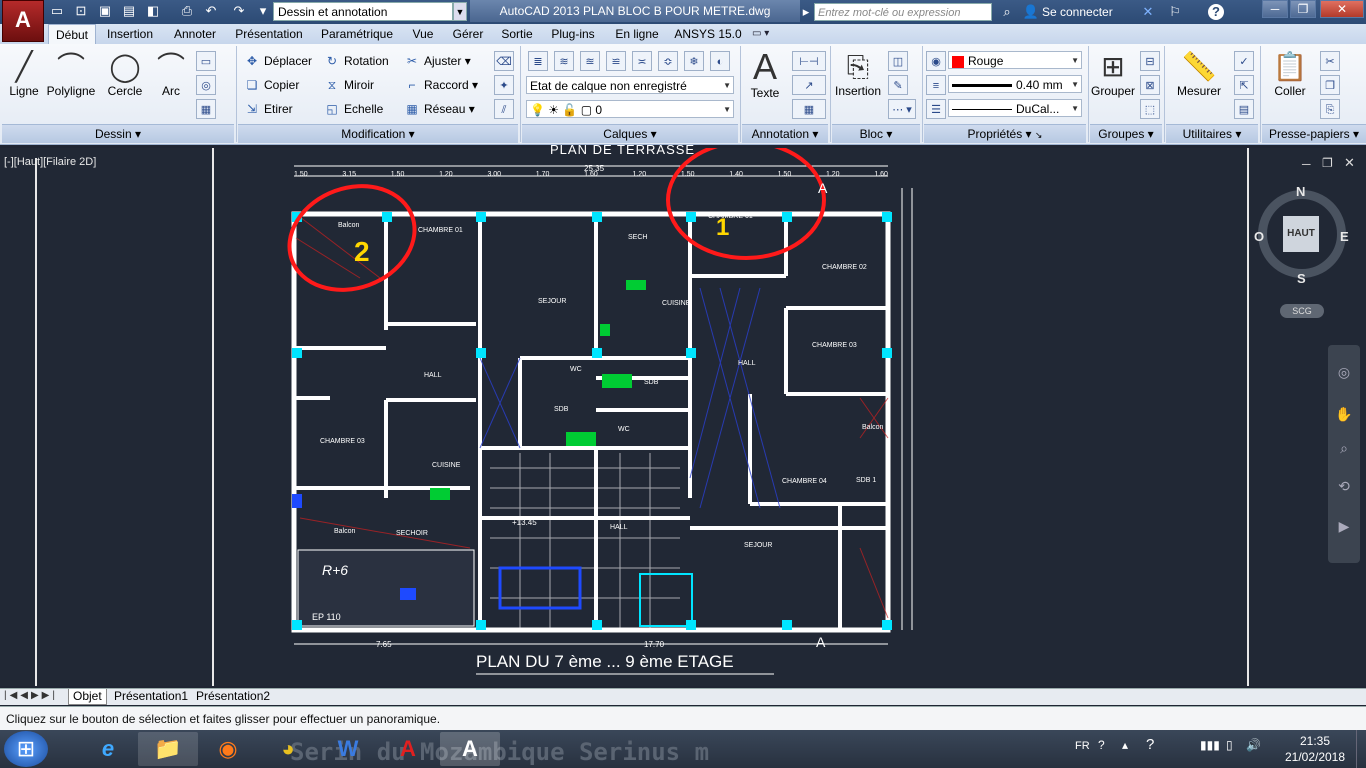 The width and height of the screenshot is (1366, 768). I want to click on sign-in-button: Se connecter, so click(1077, 12).